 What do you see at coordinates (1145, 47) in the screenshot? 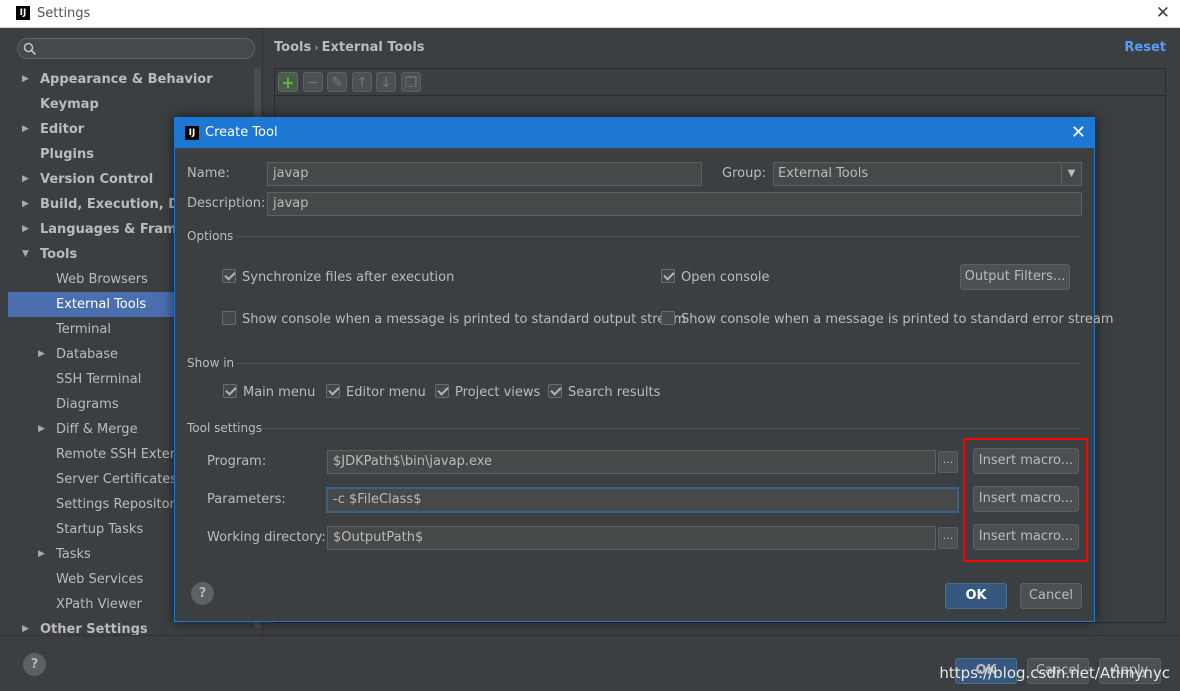
I see `reset-link: Reset` at bounding box center [1145, 47].